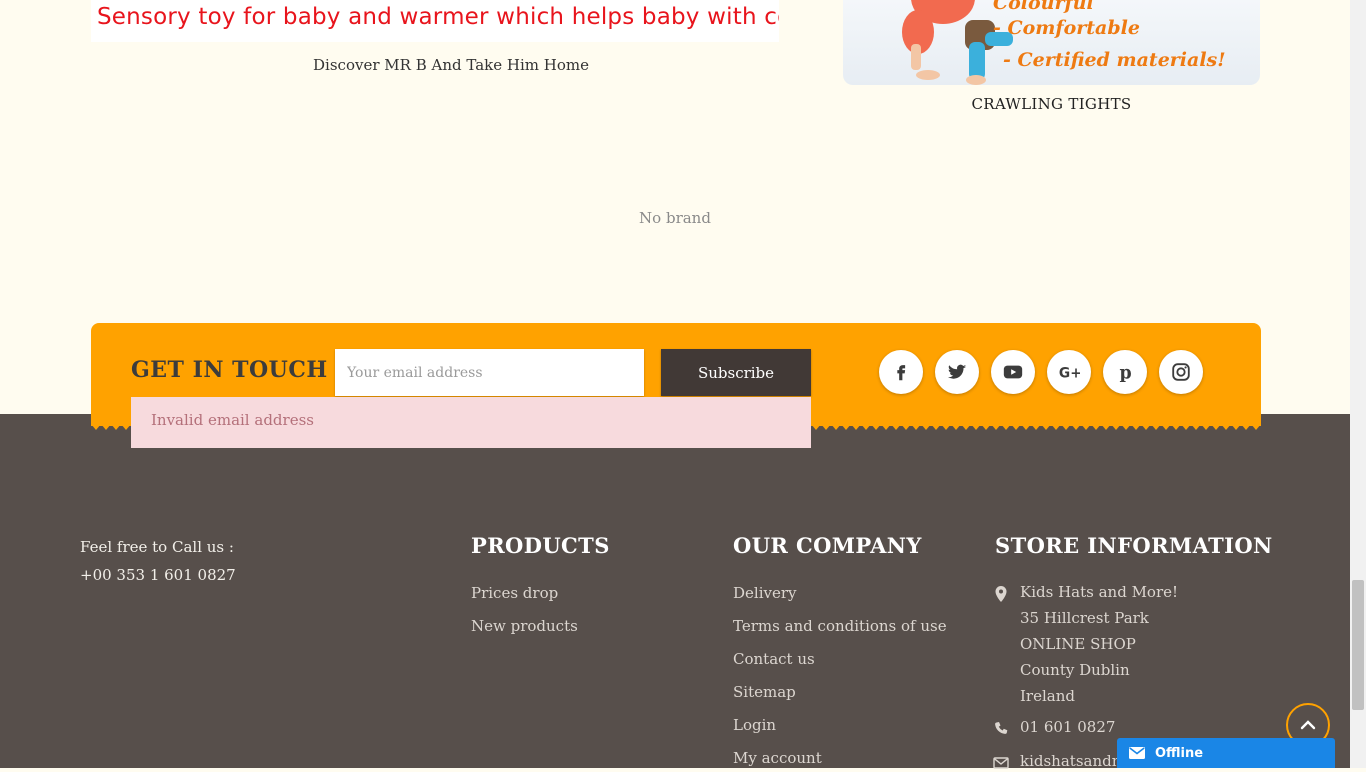 This screenshot has height=772, width=1366. What do you see at coordinates (1308, 725) in the screenshot?
I see `chevron-up-icon` at bounding box center [1308, 725].